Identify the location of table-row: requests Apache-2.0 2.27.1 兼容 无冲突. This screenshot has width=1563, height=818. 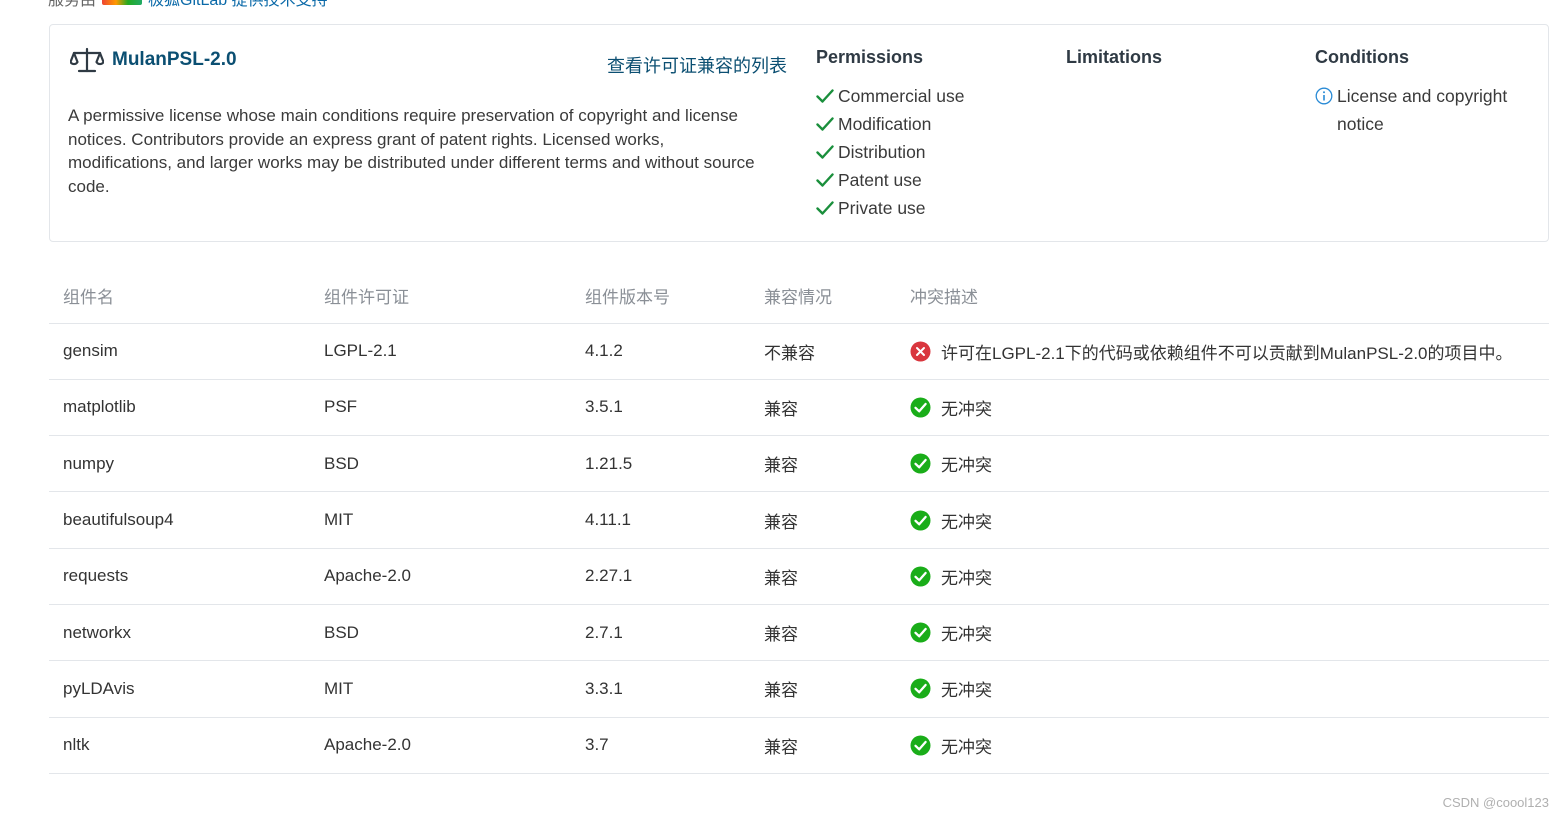
(799, 576).